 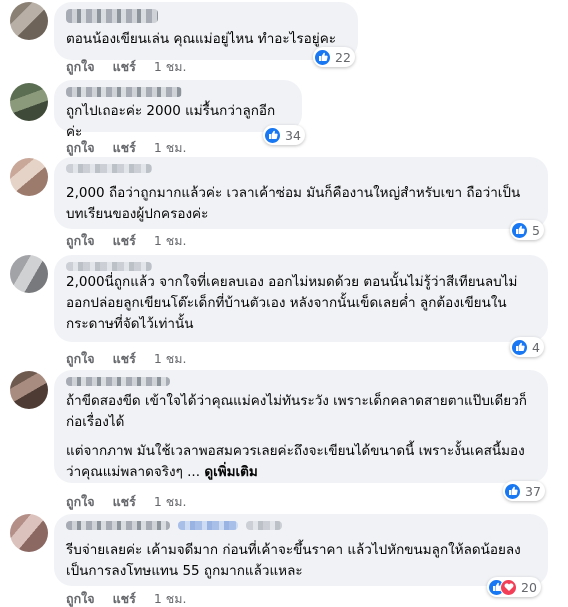 I want to click on reaction-count: 34, so click(x=293, y=135).